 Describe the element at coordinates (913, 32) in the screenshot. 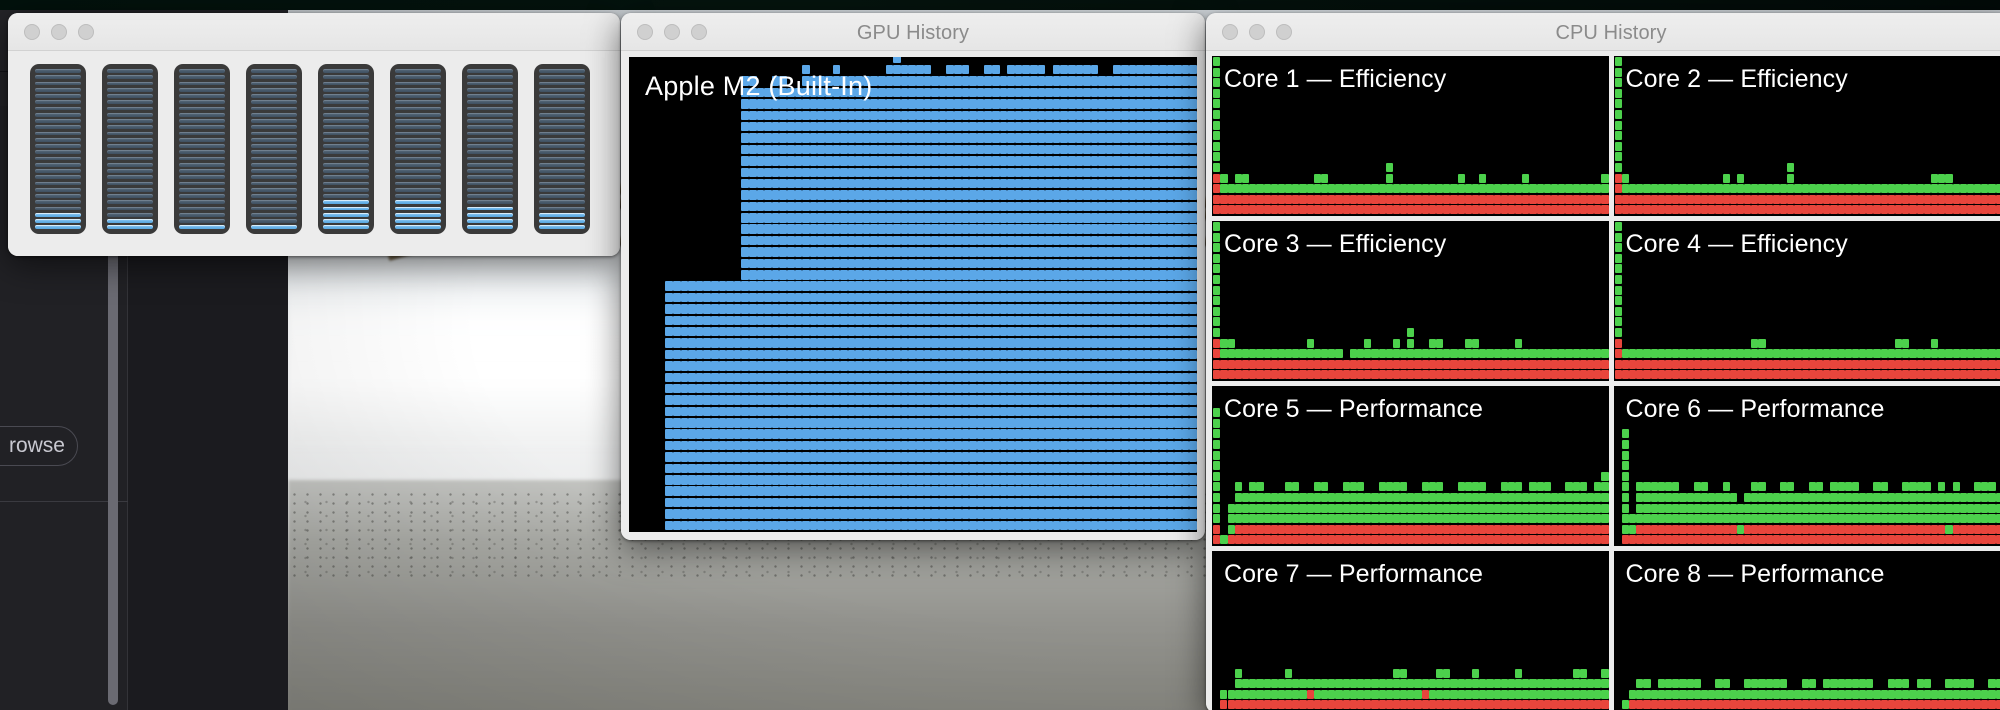

I see `gpu-history-titlebar: GPU History` at that location.